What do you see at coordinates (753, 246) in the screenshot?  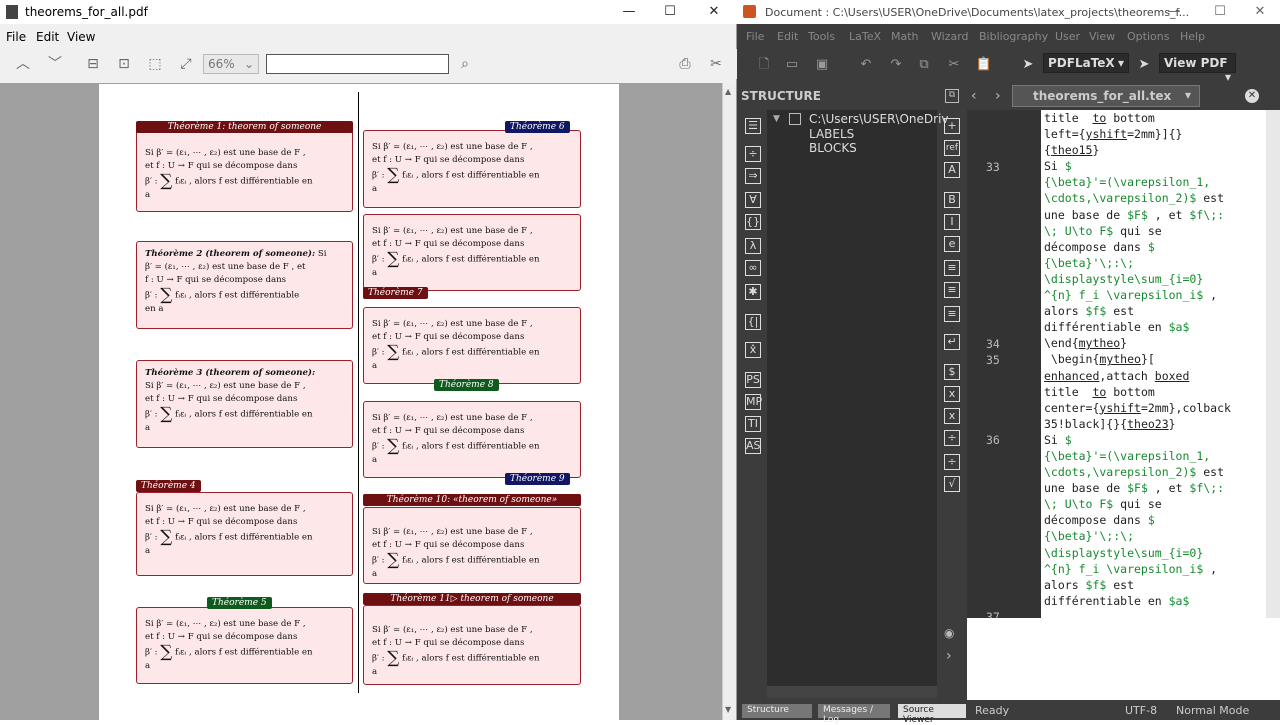 I see `lambda-icon: λ` at bounding box center [753, 246].